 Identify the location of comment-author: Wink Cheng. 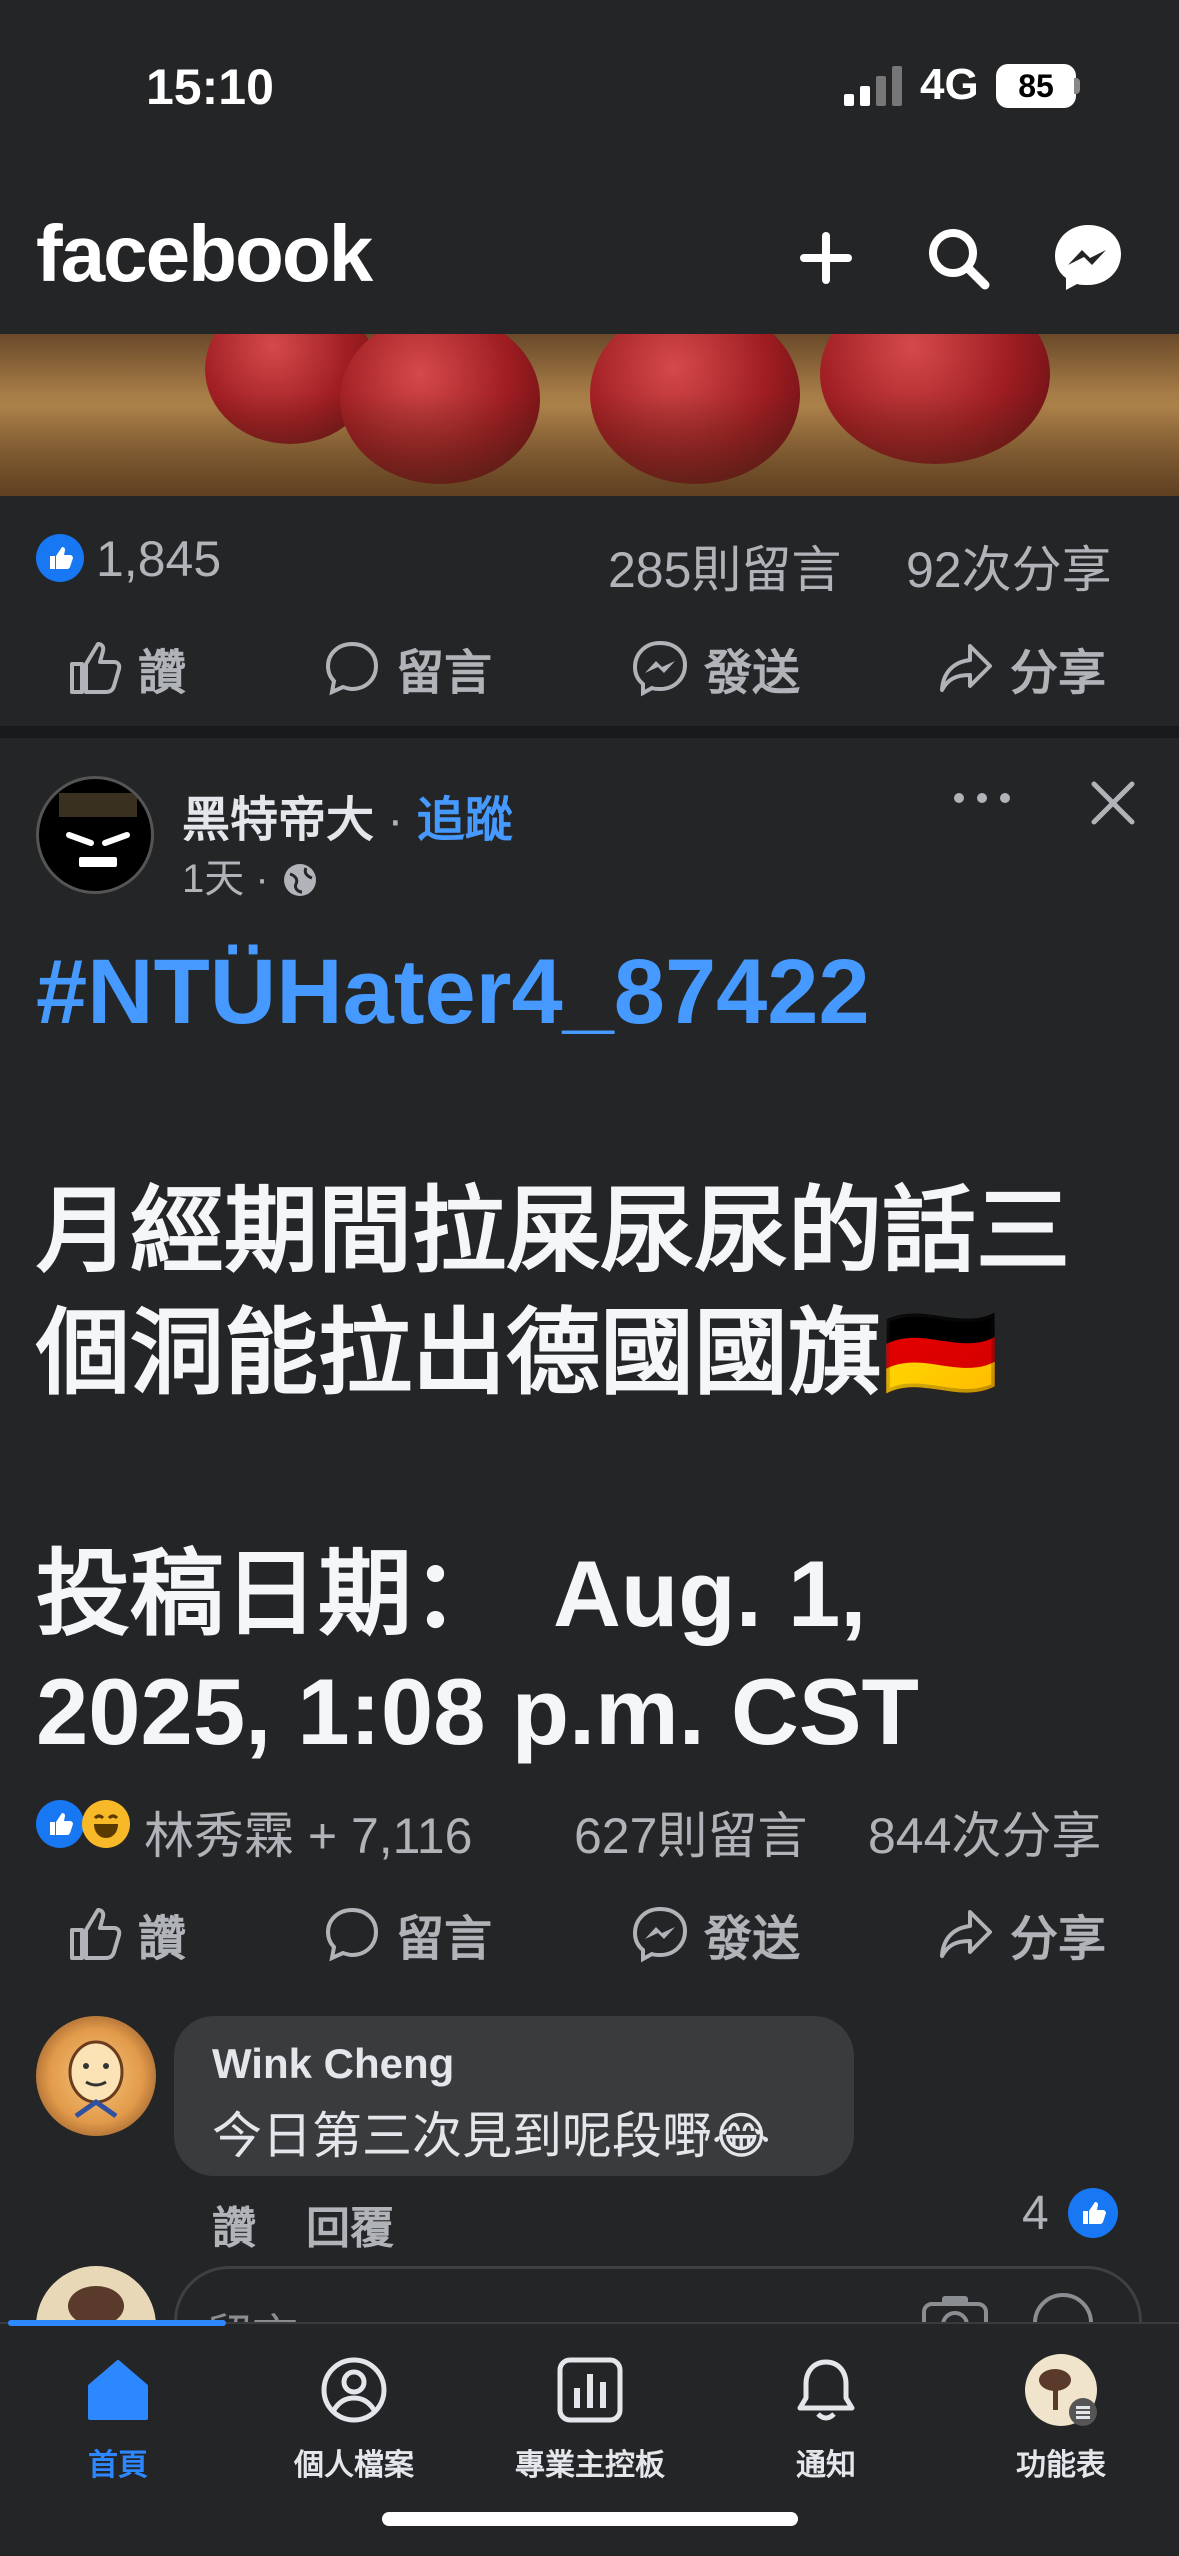
(333, 2064).